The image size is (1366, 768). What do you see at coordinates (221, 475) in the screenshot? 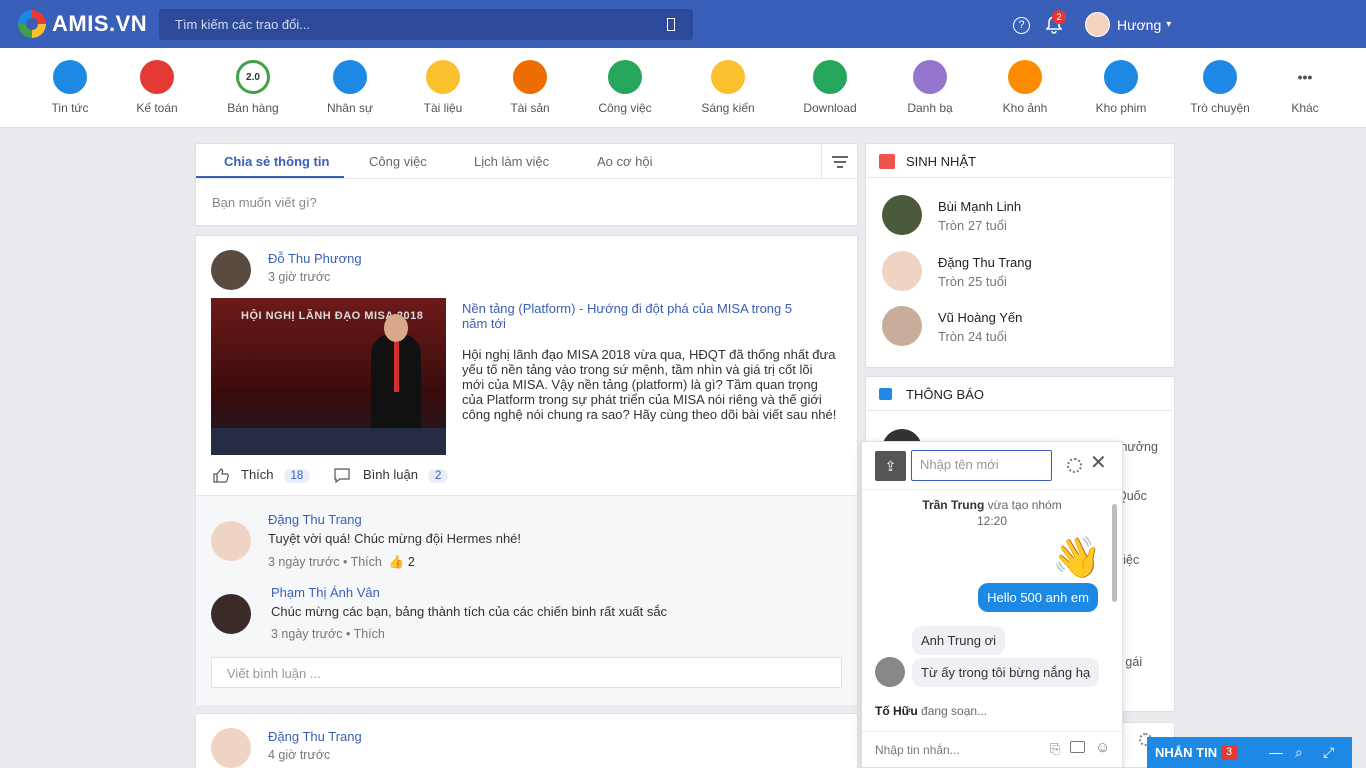
I see `thumbs-up-icon` at bounding box center [221, 475].